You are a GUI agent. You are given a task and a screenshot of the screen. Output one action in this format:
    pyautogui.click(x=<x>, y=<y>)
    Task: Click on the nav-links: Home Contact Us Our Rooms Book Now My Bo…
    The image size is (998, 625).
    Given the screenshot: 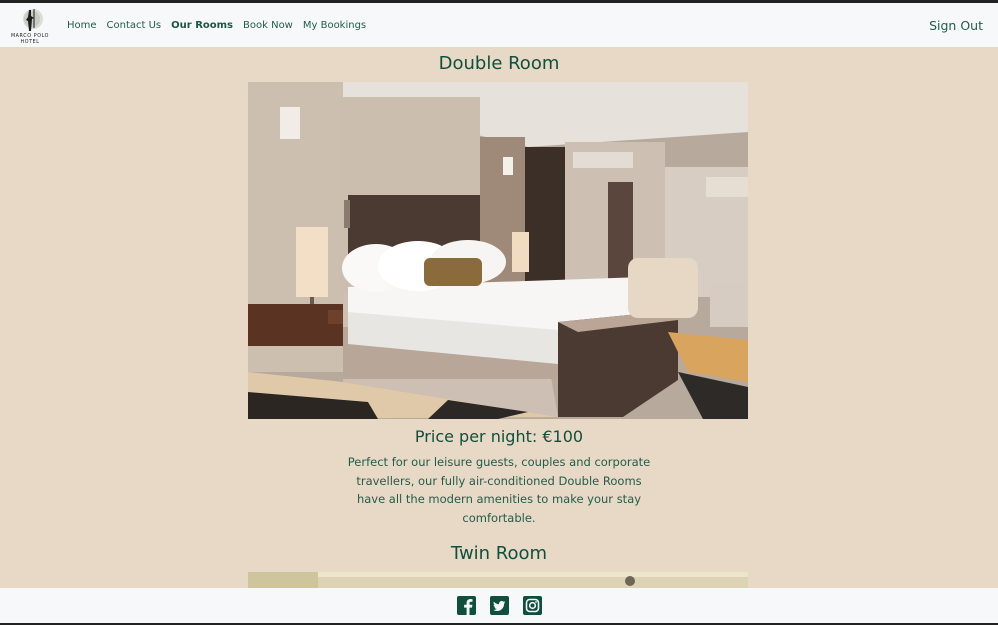 What is the action you would take?
    pyautogui.click(x=216, y=25)
    